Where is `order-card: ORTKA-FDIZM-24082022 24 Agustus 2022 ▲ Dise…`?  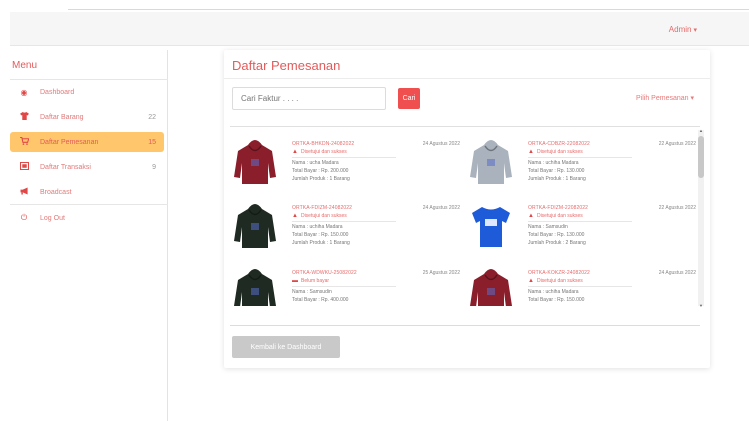
order-card: ORTKA-FDIZM-24082022 24 Agustus 2022 ▲ Dise… is located at coordinates (345, 228).